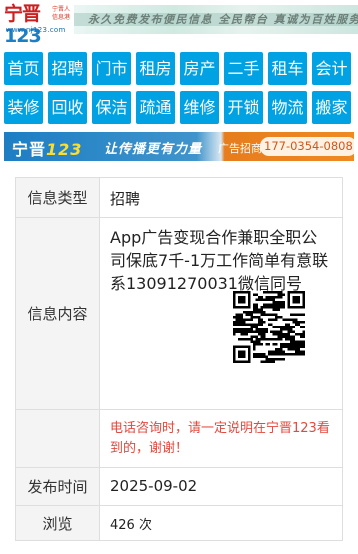 This screenshot has width=358, height=554. What do you see at coordinates (58, 197) in the screenshot?
I see `type-label: 信息类型` at bounding box center [58, 197].